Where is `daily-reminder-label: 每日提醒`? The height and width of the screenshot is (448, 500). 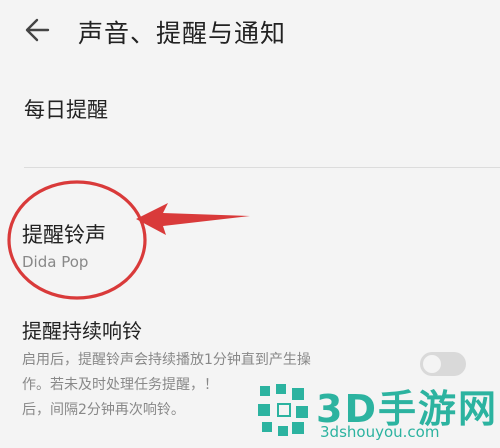
daily-reminder-label: 每日提醒 is located at coordinates (66, 110).